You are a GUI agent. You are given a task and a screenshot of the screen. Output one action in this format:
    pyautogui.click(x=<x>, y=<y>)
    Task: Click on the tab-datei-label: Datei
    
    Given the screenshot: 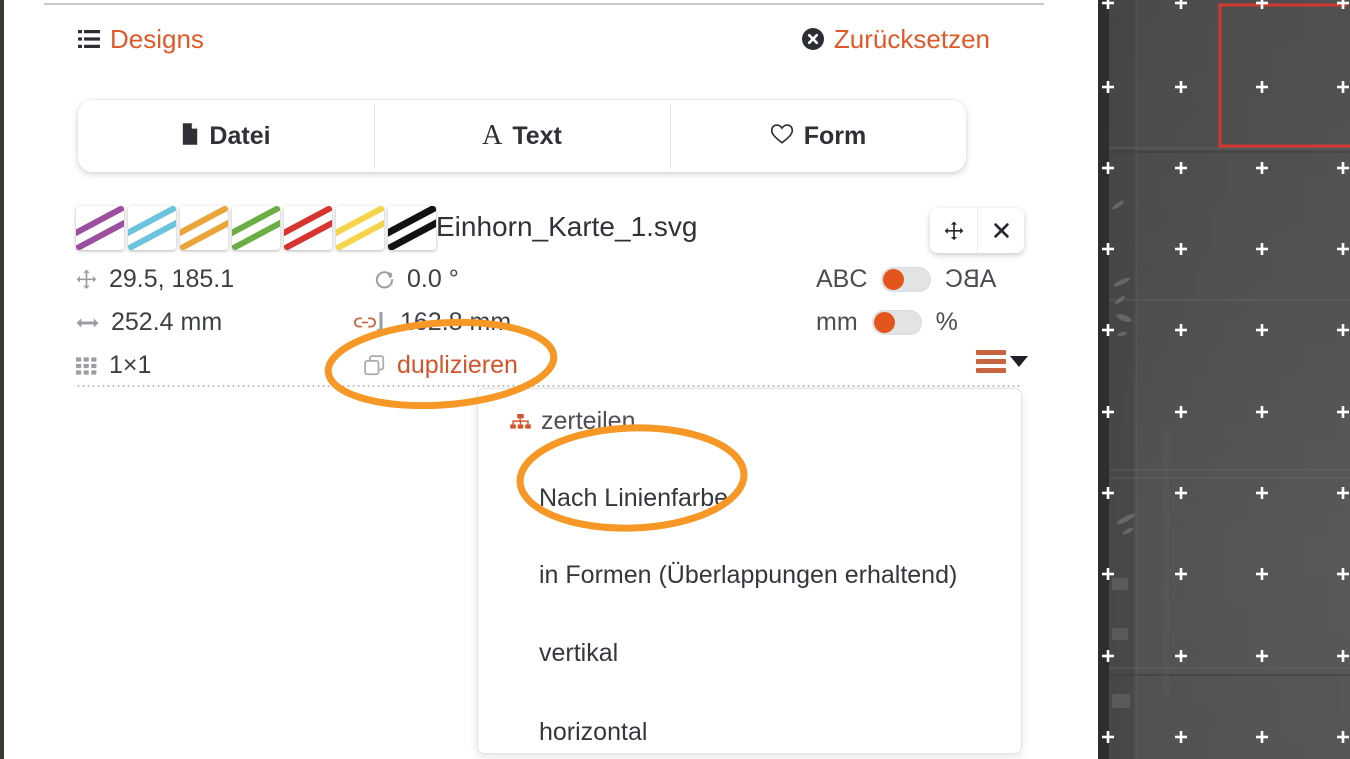 What is the action you would take?
    pyautogui.click(x=240, y=135)
    